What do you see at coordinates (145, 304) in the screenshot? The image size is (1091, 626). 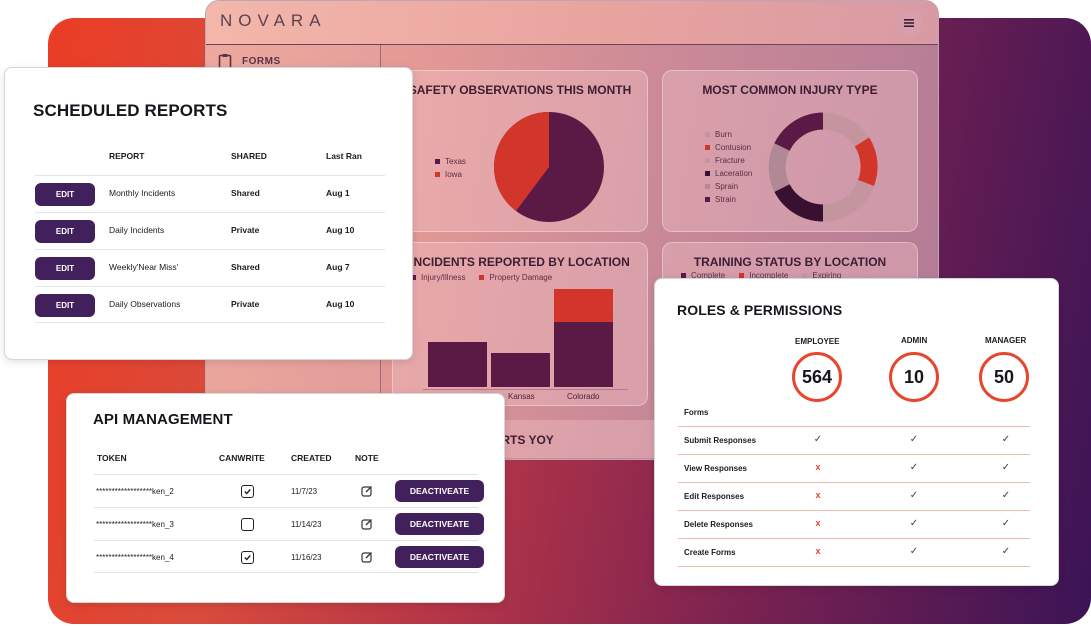 I see `report-name: Daily Observations` at bounding box center [145, 304].